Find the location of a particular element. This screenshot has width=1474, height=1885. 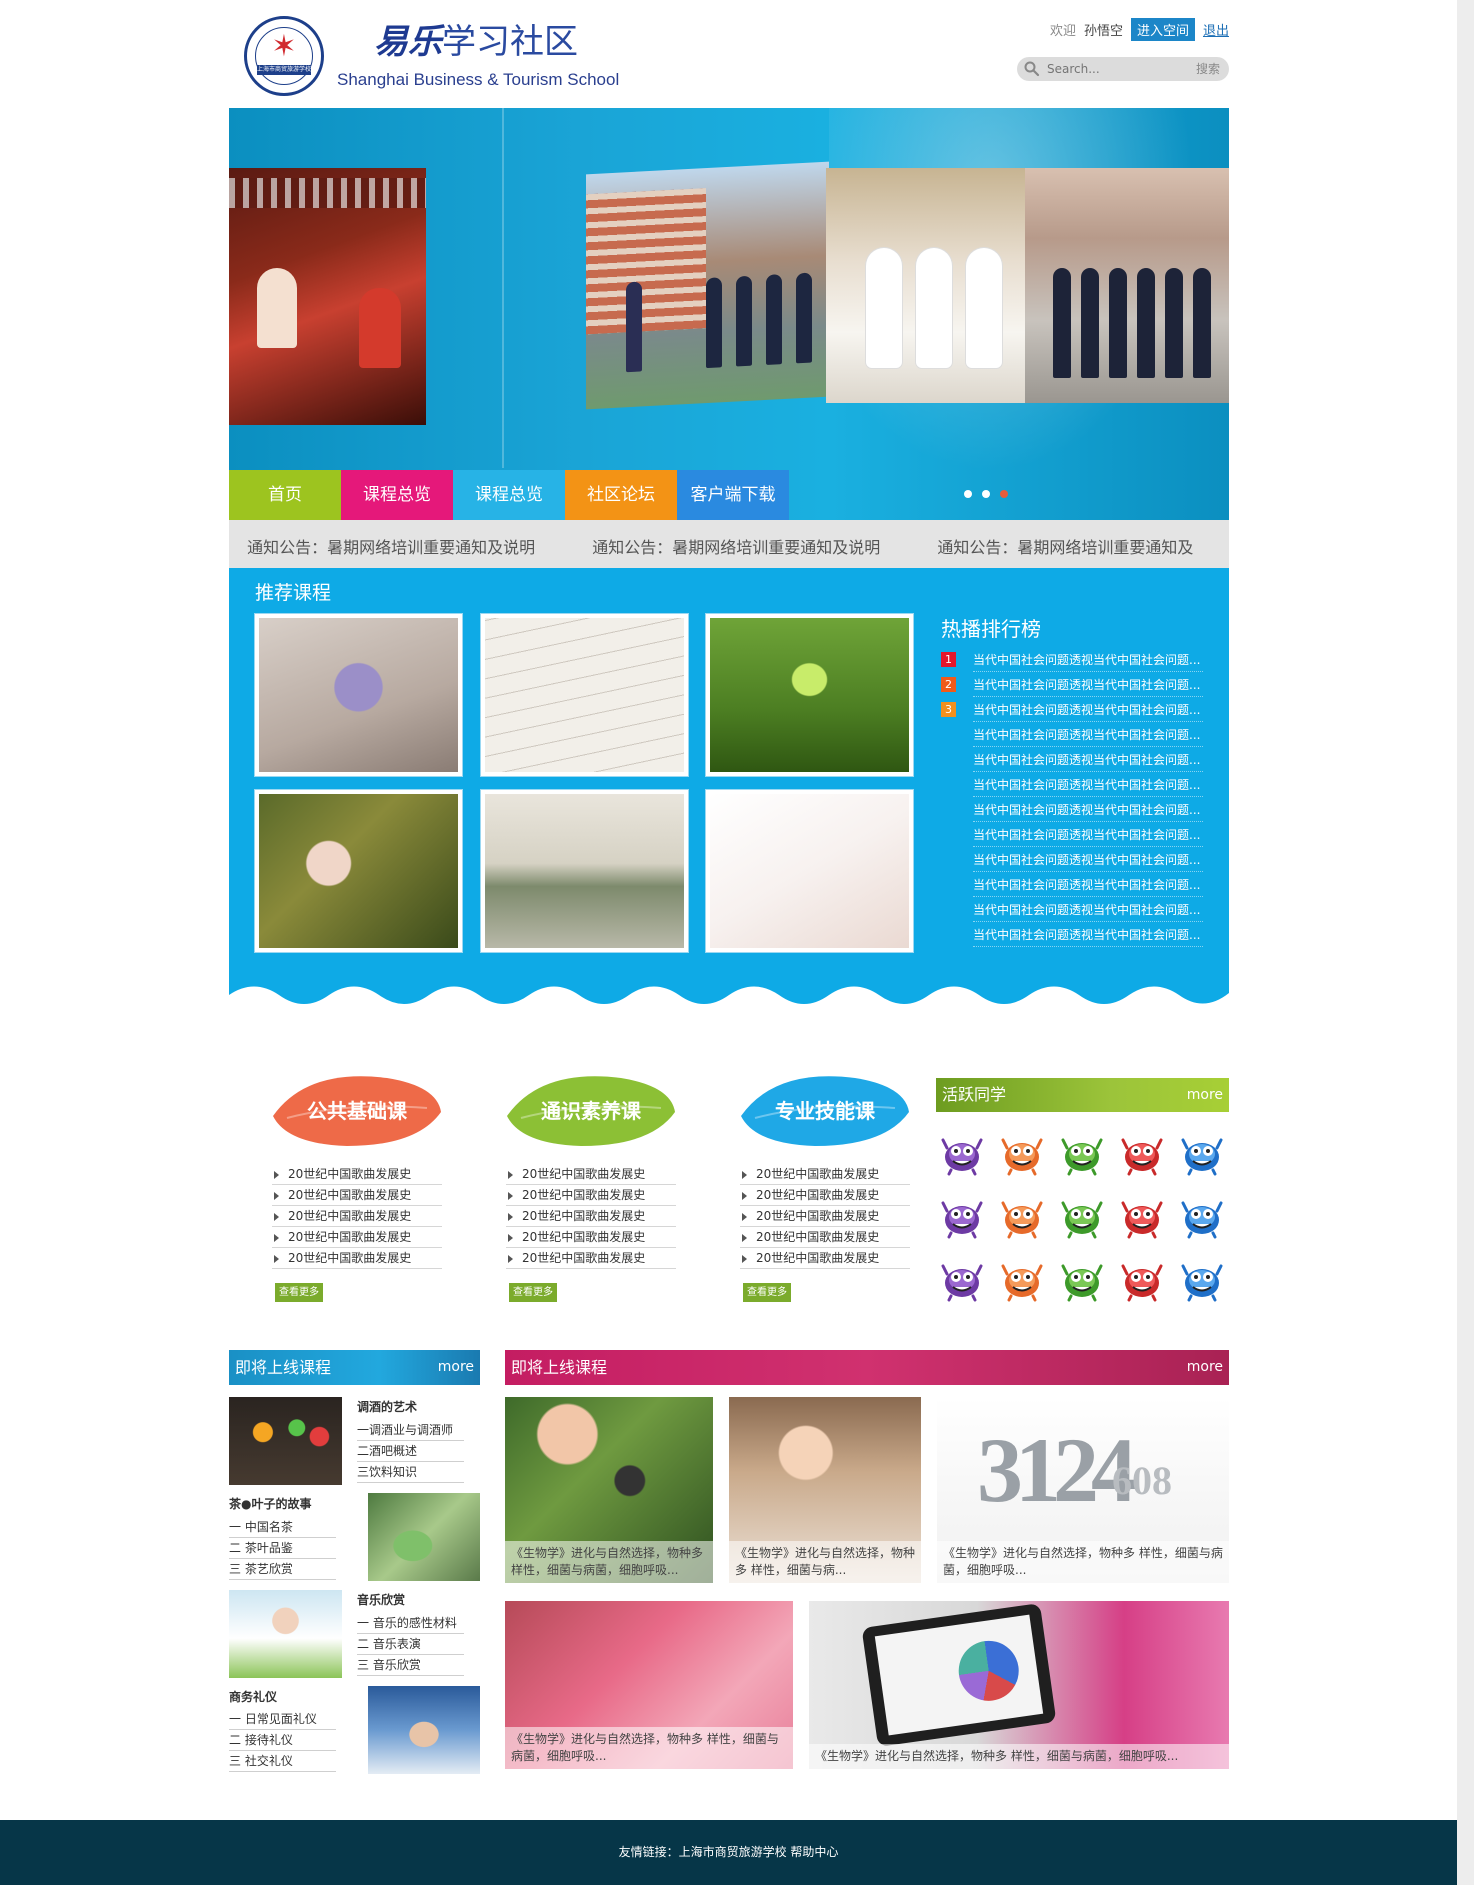

group-item: 一调酒业与调酒师 is located at coordinates (410, 1430).